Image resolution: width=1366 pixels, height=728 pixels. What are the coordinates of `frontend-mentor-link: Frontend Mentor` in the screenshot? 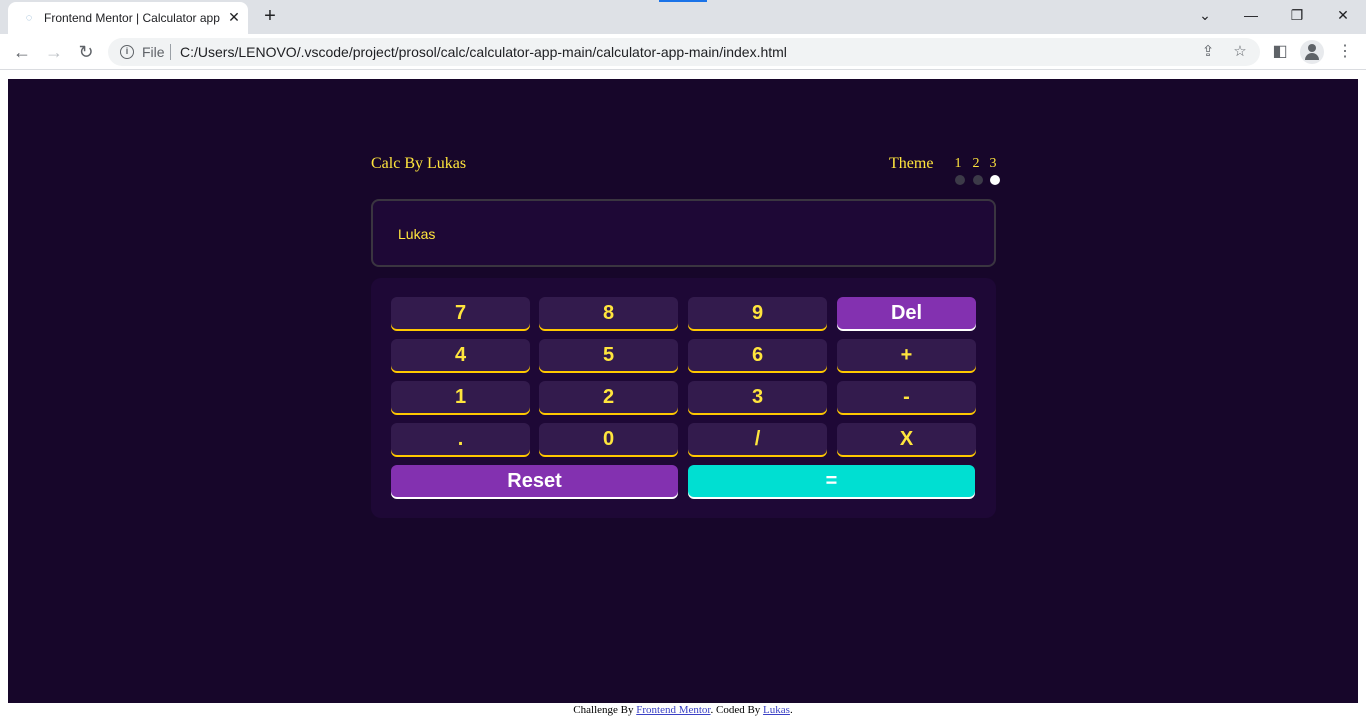 It's located at (673, 710).